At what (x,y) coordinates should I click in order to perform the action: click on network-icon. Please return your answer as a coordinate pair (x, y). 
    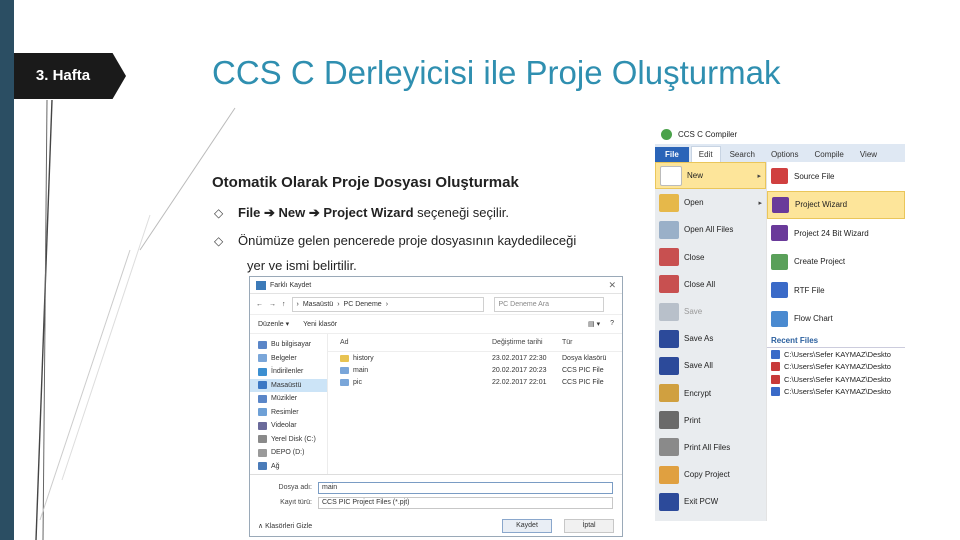
    Looking at the image, I should click on (262, 466).